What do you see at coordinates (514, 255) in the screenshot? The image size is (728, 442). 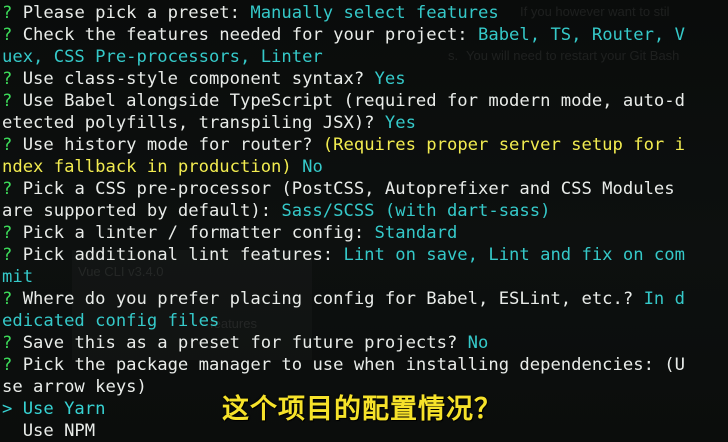 I see `answer-text: Lint on save, Lint and fix on com` at bounding box center [514, 255].